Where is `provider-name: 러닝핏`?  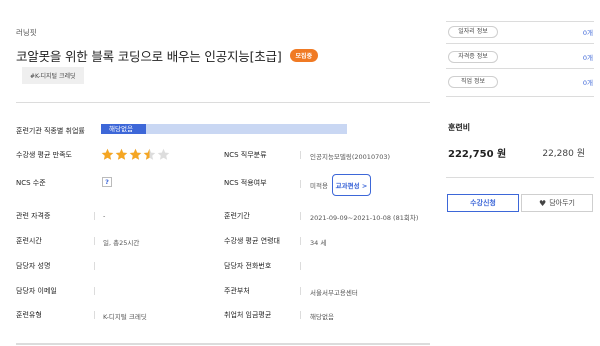
provider-name: 러닝핏 is located at coordinates (26, 32).